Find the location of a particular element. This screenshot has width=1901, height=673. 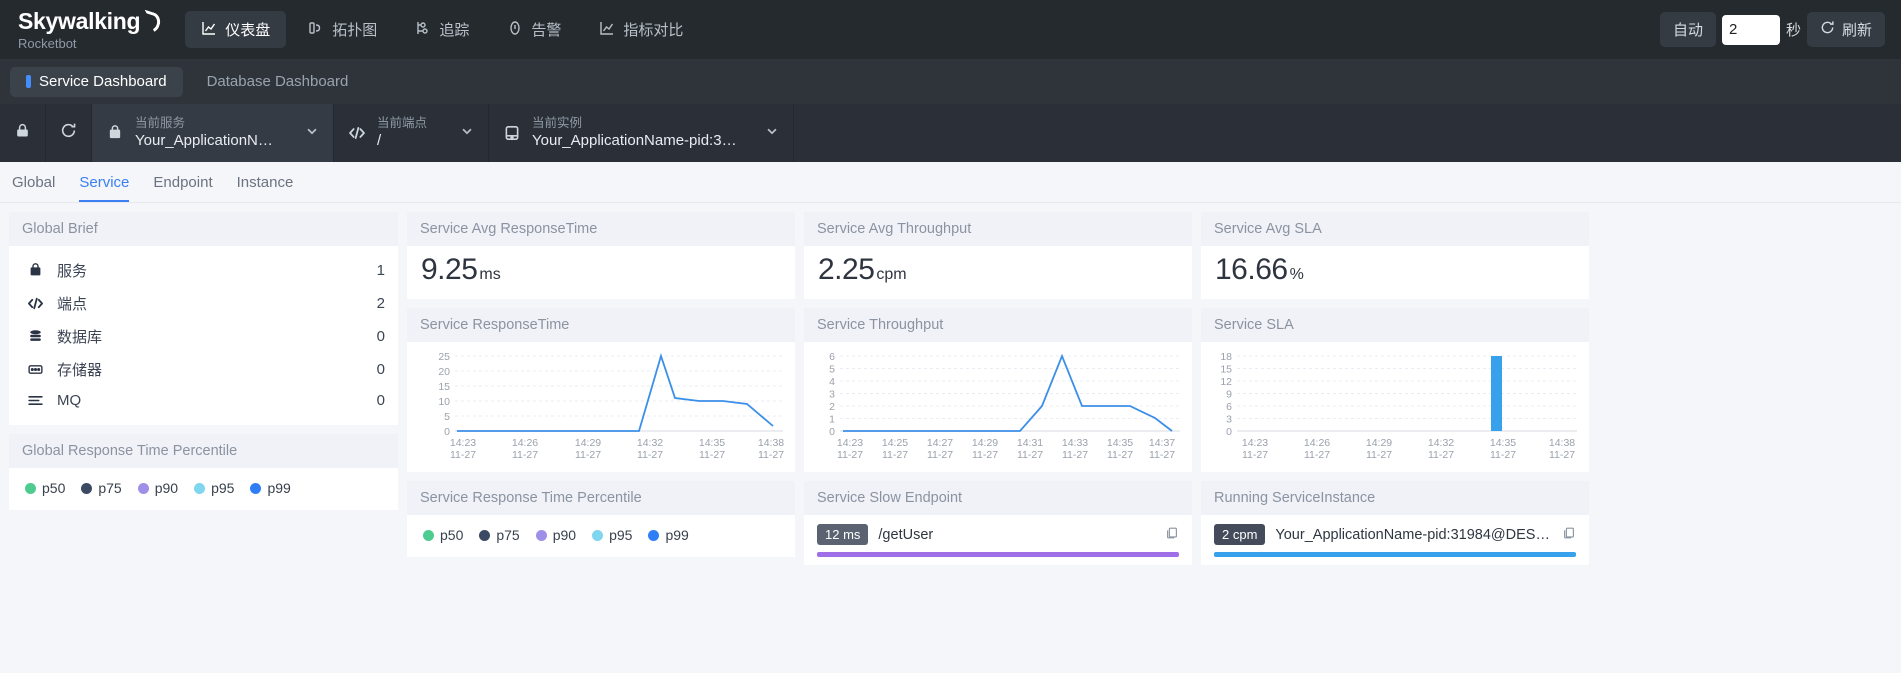

brief-row-database: 数据库 0 is located at coordinates (203, 336).